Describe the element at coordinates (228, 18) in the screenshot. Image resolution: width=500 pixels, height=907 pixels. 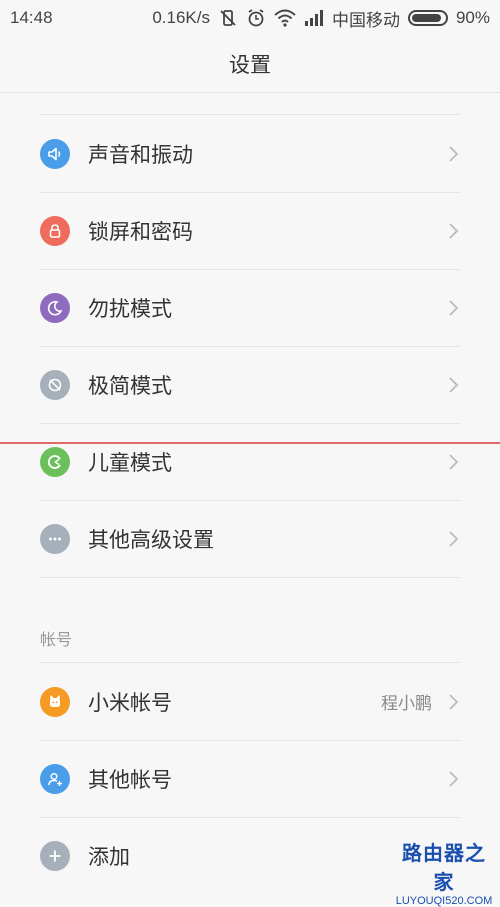
I see `vibrate-off-icon` at that location.